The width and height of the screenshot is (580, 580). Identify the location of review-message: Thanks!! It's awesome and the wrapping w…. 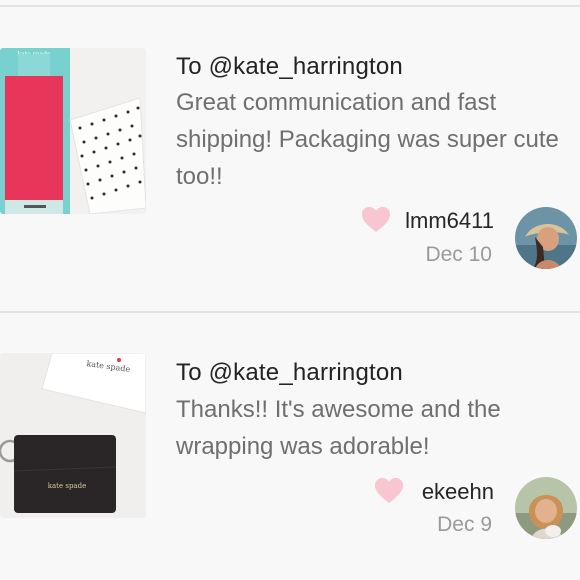
(338, 428).